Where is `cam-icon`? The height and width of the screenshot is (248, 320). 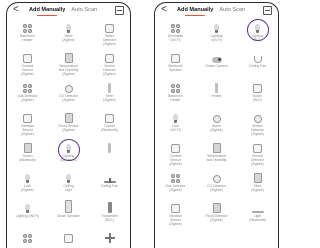
cam-icon is located at coordinates (217, 57).